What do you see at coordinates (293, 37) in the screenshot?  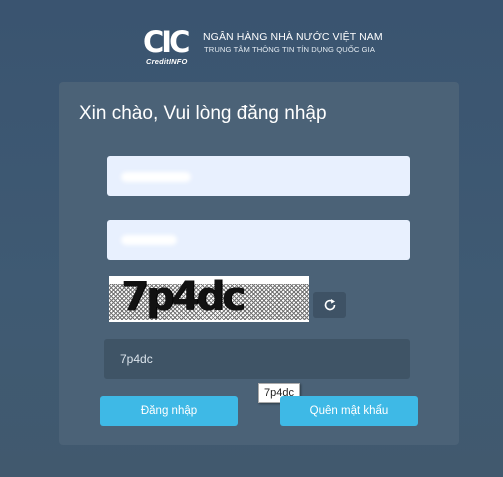 I see `bank-name: NGÂN HÀNG NHÀ NƯỚC VIỆT NAM` at bounding box center [293, 37].